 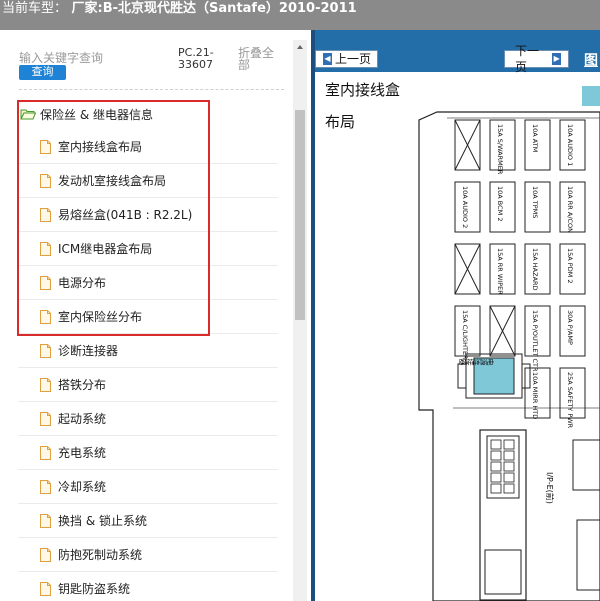 I want to click on search-divider, so click(x=151, y=89).